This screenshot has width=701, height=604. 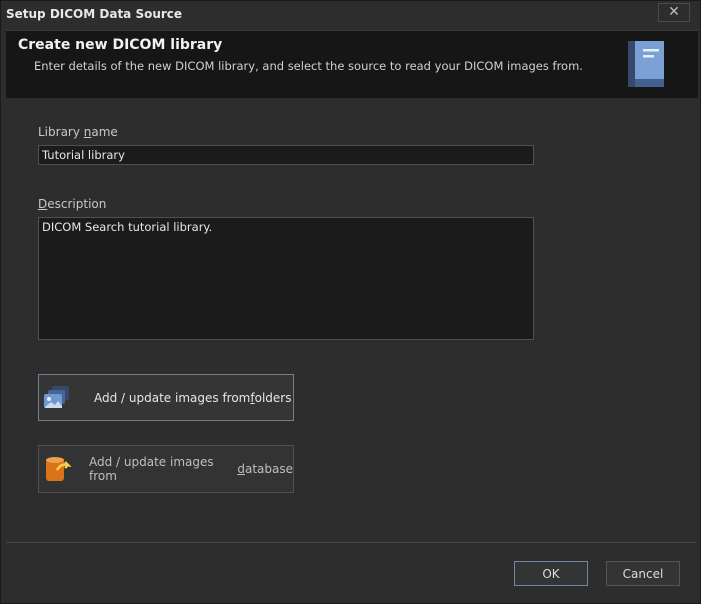 What do you see at coordinates (350, 14) in the screenshot?
I see `title-bar: Setup DICOM Data Source ✕` at bounding box center [350, 14].